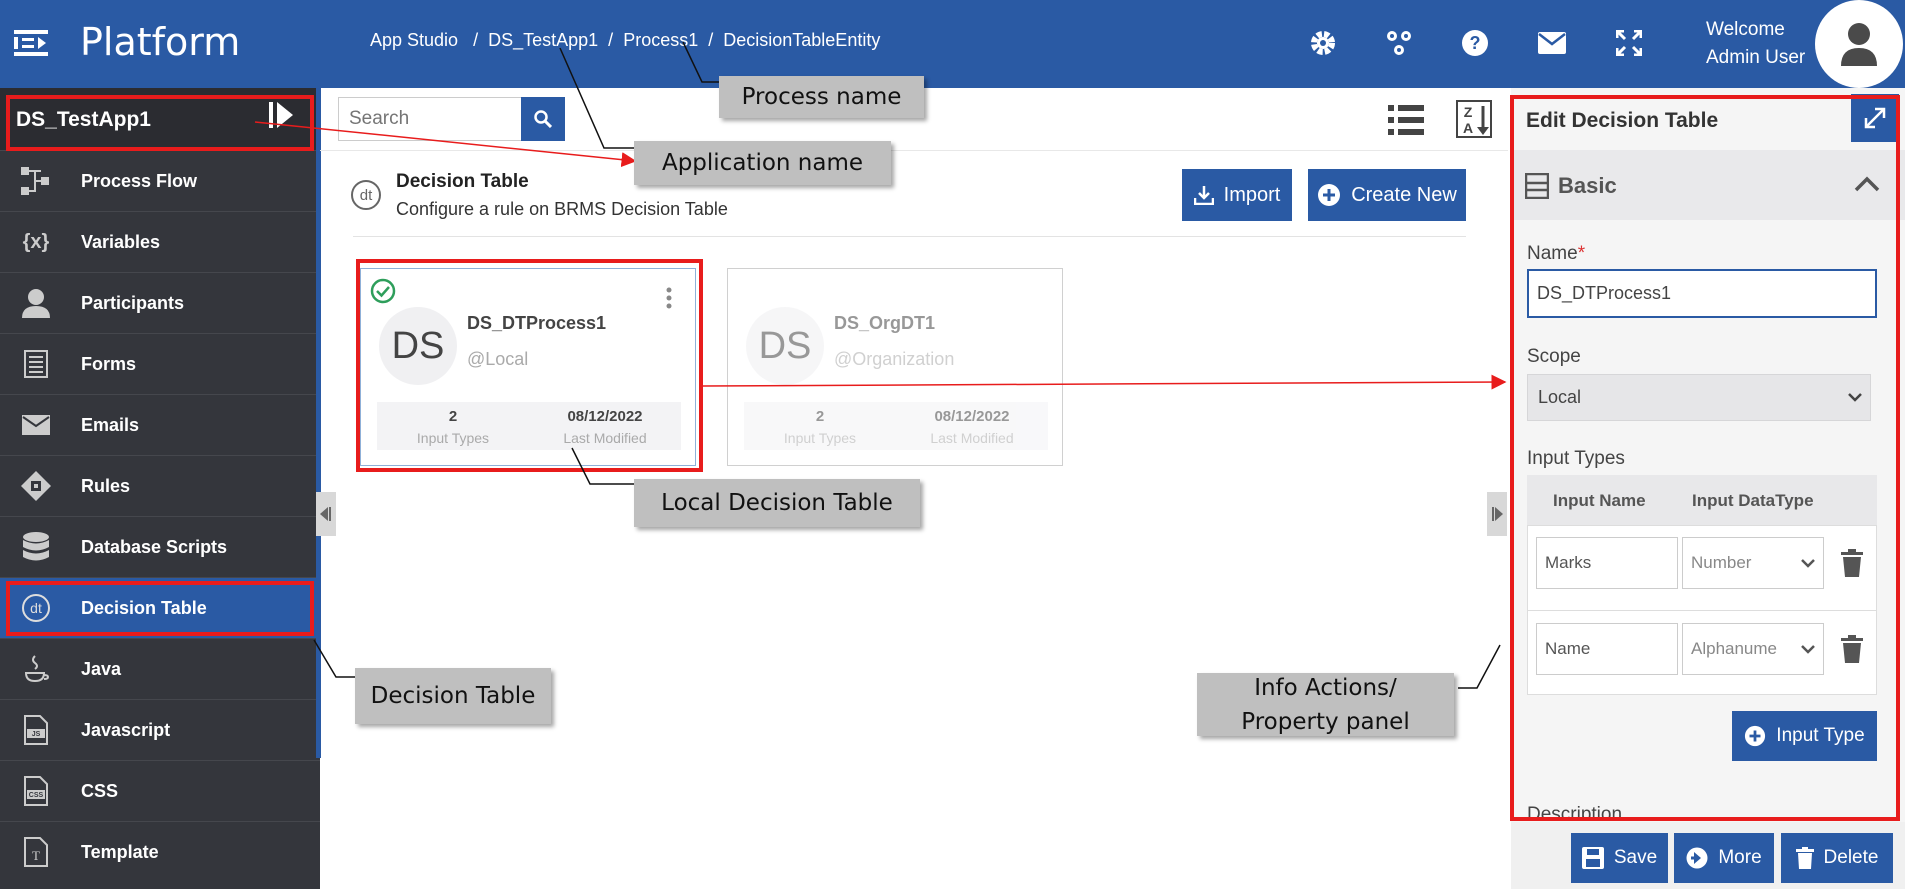 This screenshot has width=1905, height=889. I want to click on callout-decision-table: Decision Table, so click(453, 696).